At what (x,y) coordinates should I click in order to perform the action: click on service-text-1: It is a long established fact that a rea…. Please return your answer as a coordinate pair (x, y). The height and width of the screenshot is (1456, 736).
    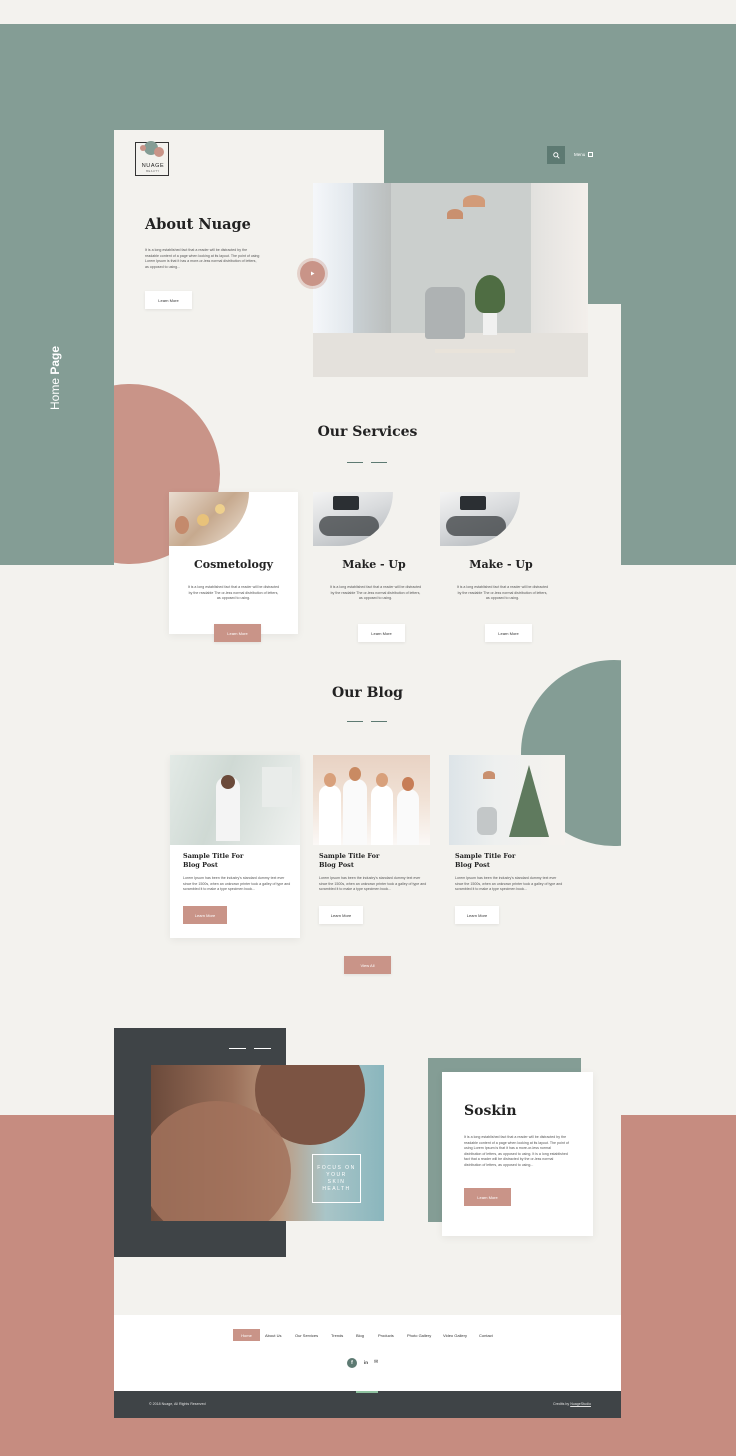
    Looking at the image, I should click on (233, 593).